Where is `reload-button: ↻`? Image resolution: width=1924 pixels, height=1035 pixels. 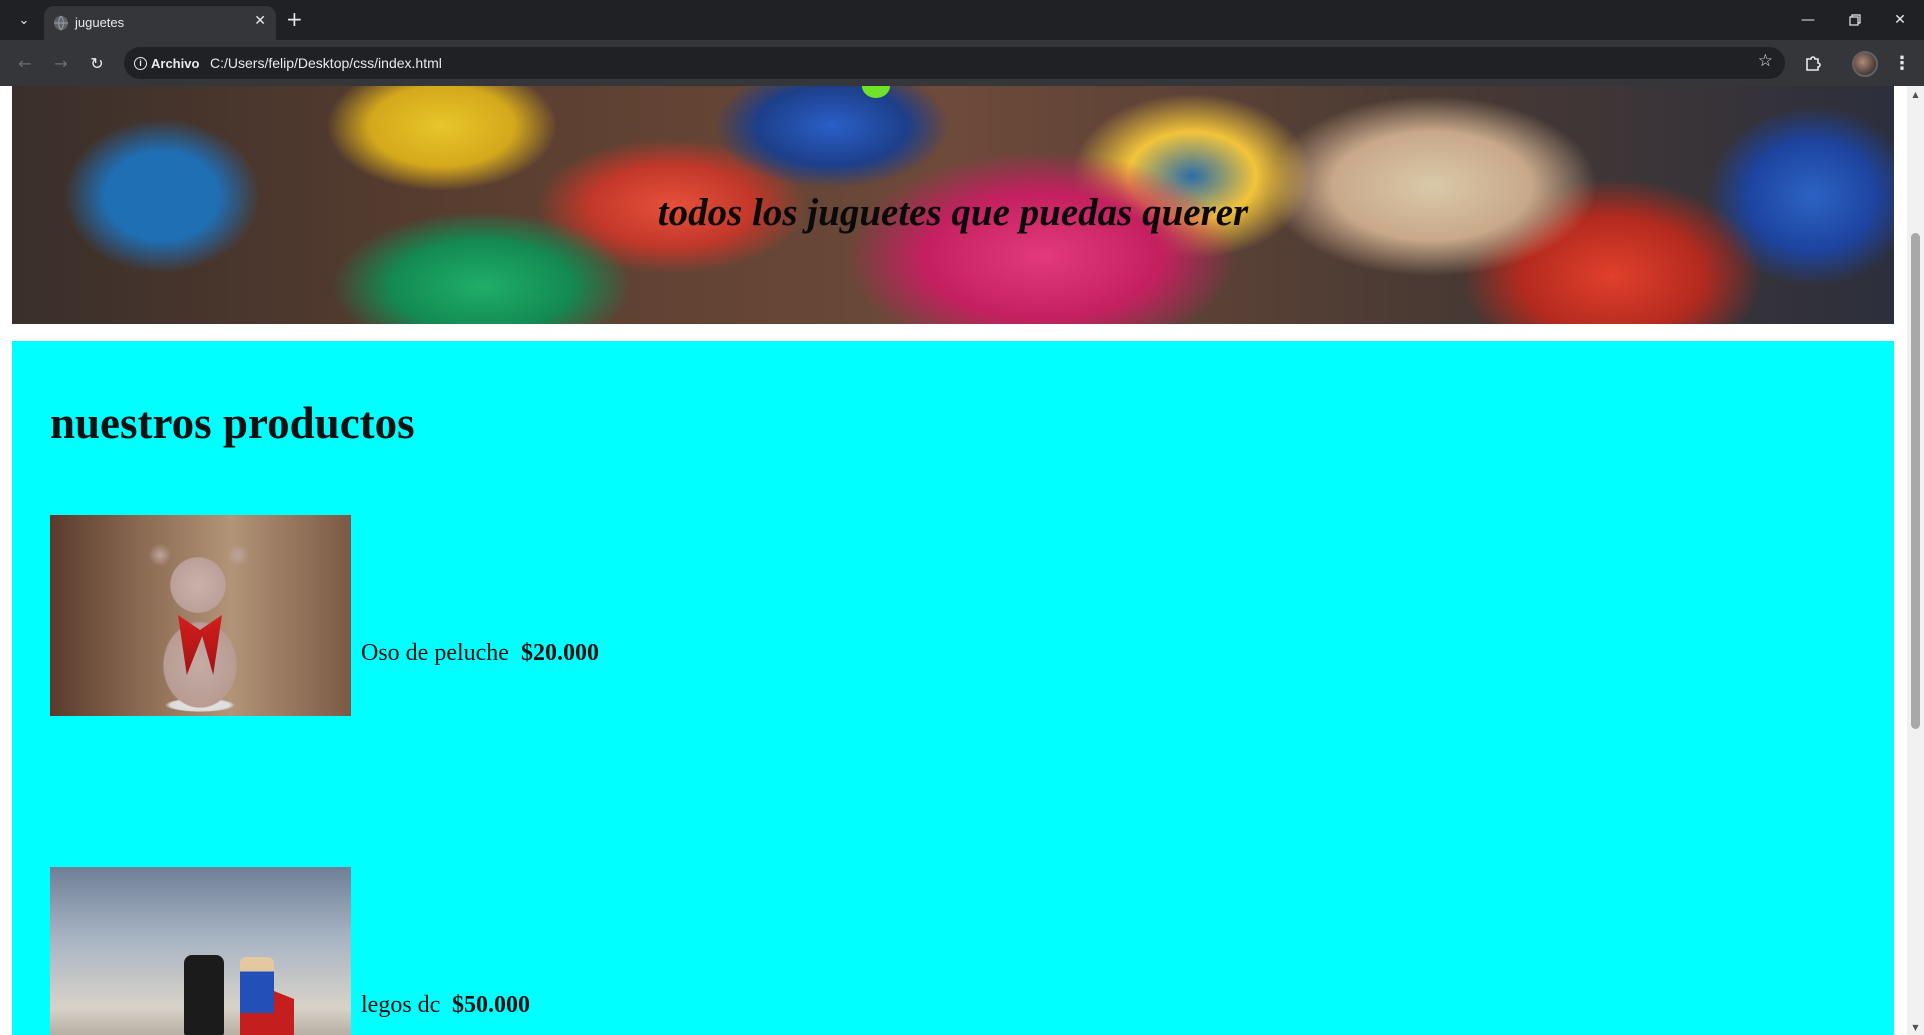 reload-button: ↻ is located at coordinates (97, 63).